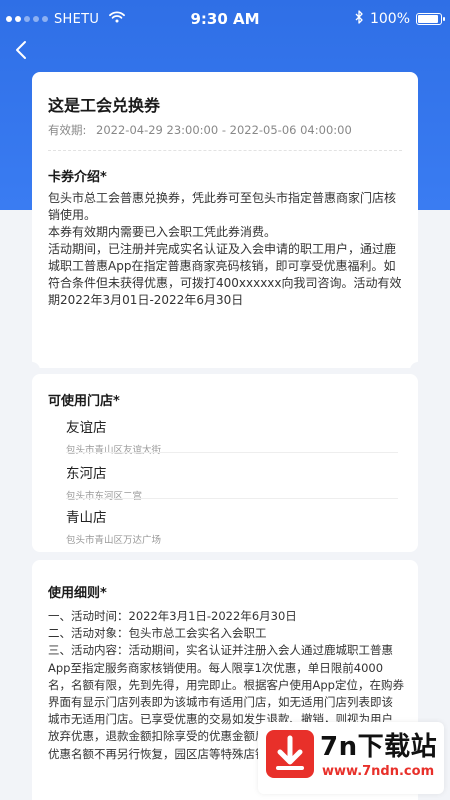  Describe the element at coordinates (114, 540) in the screenshot. I see `store-address: 包头市青山区万达广场` at that location.